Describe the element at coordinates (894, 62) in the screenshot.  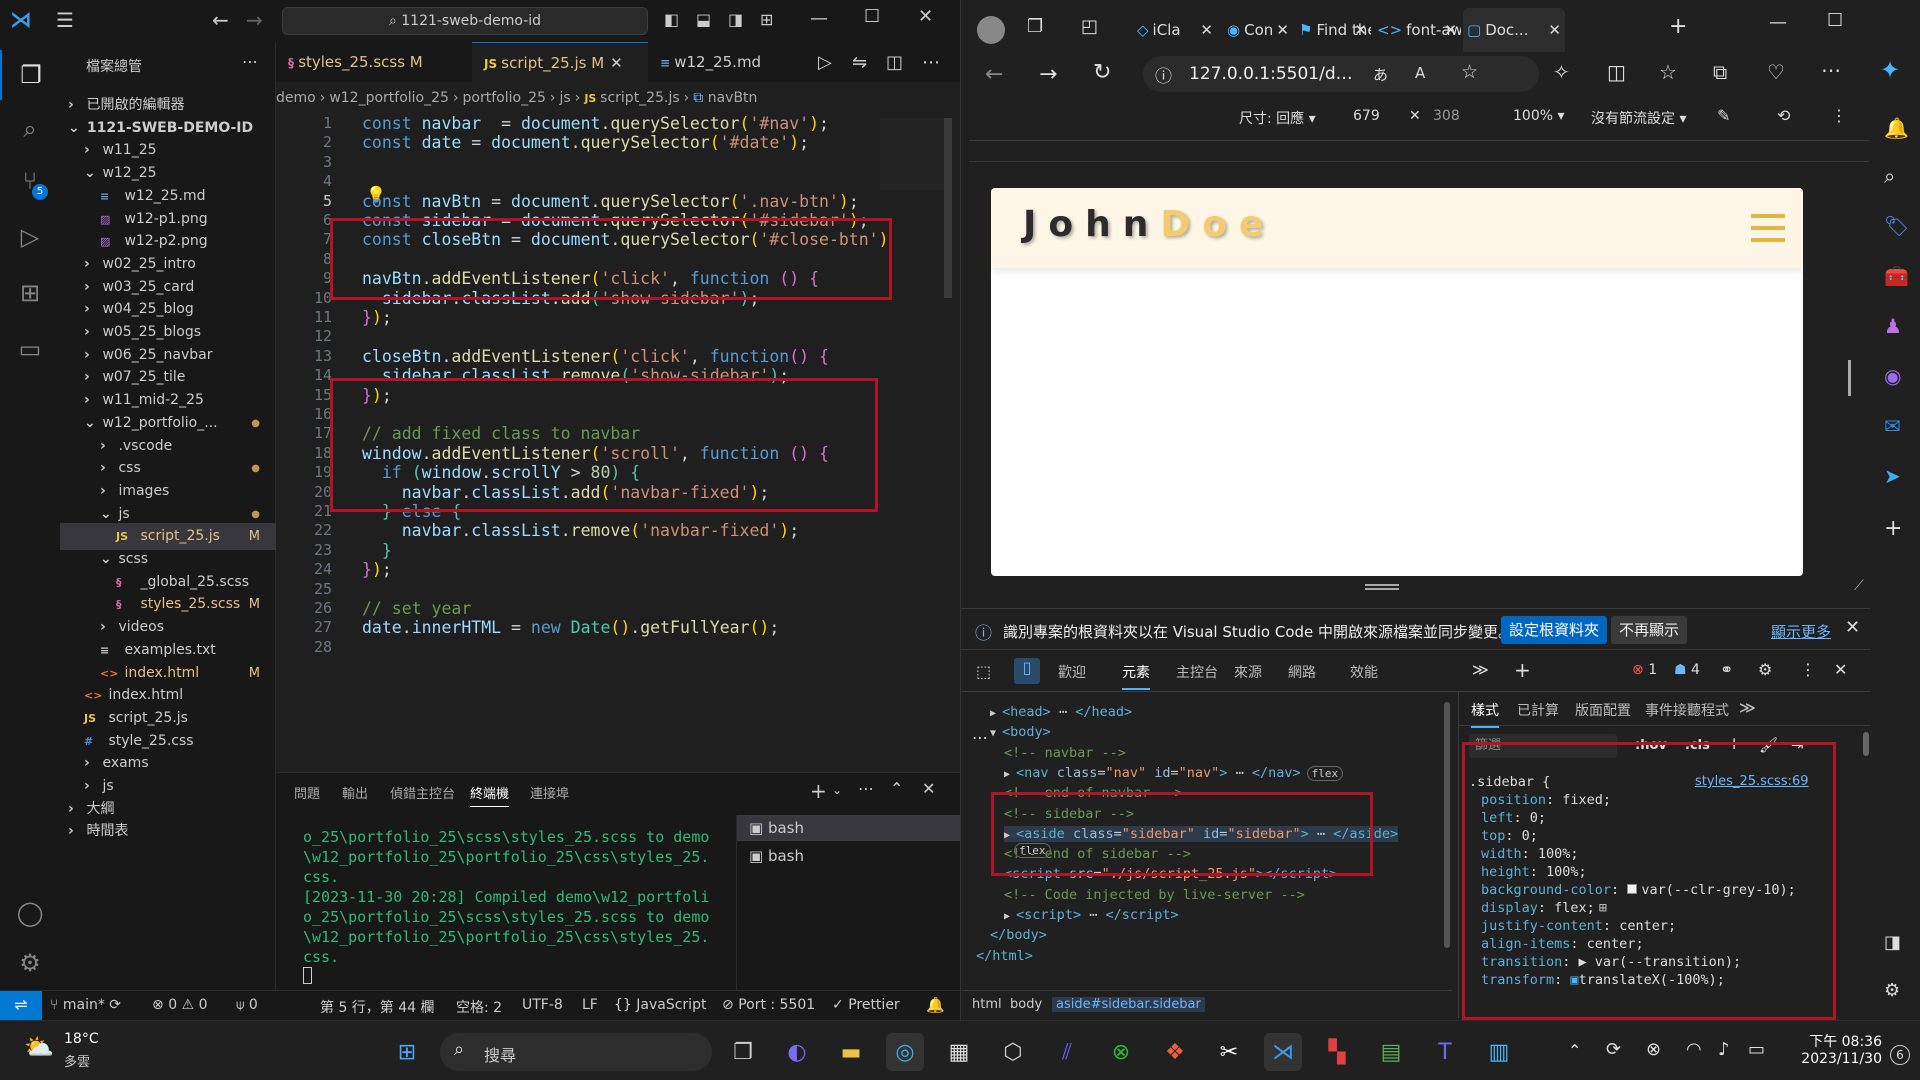
I see `split-editor-icon: ◫` at that location.